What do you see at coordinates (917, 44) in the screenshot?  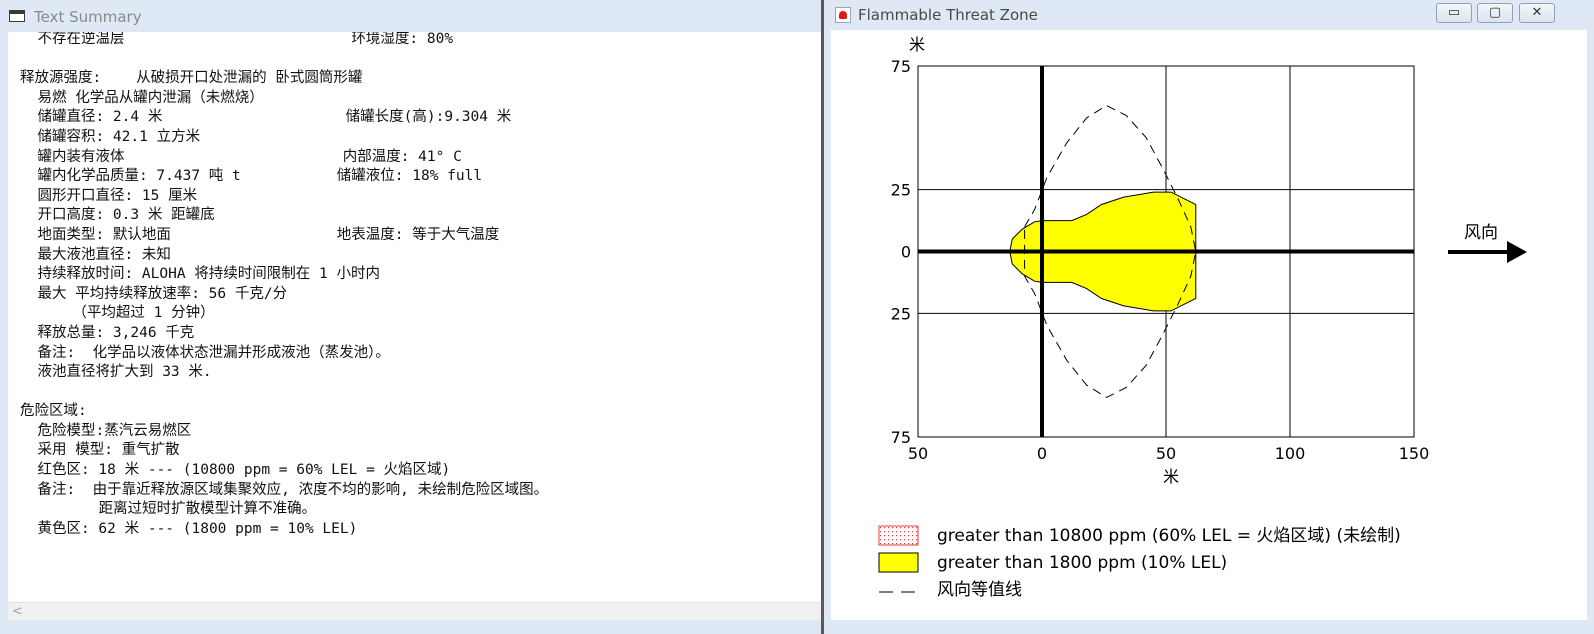 I see `y-unit-label: 米` at bounding box center [917, 44].